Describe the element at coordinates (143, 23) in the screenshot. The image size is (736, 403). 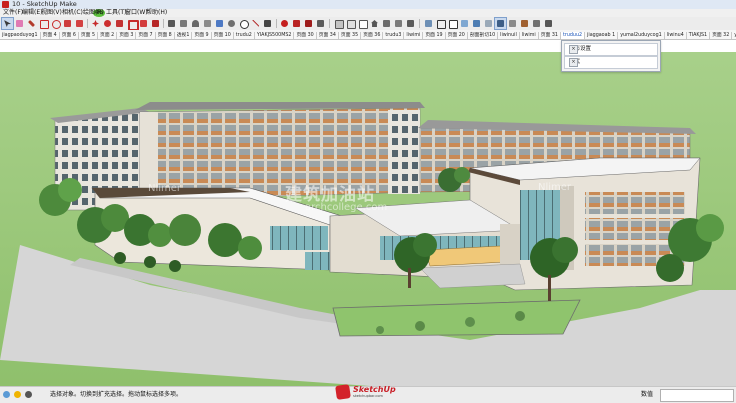
I see `follow-me-icon` at that location.